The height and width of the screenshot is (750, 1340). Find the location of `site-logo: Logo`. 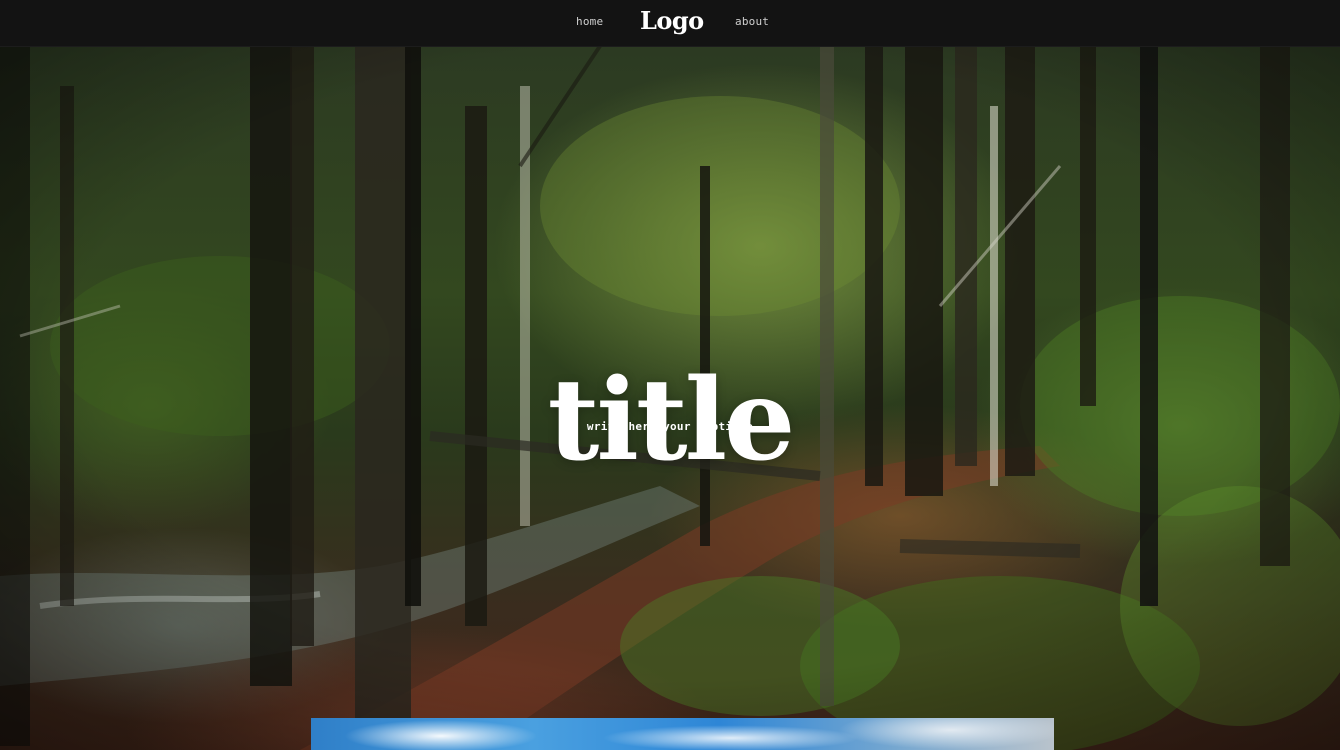

site-logo: Logo is located at coordinates (672, 20).